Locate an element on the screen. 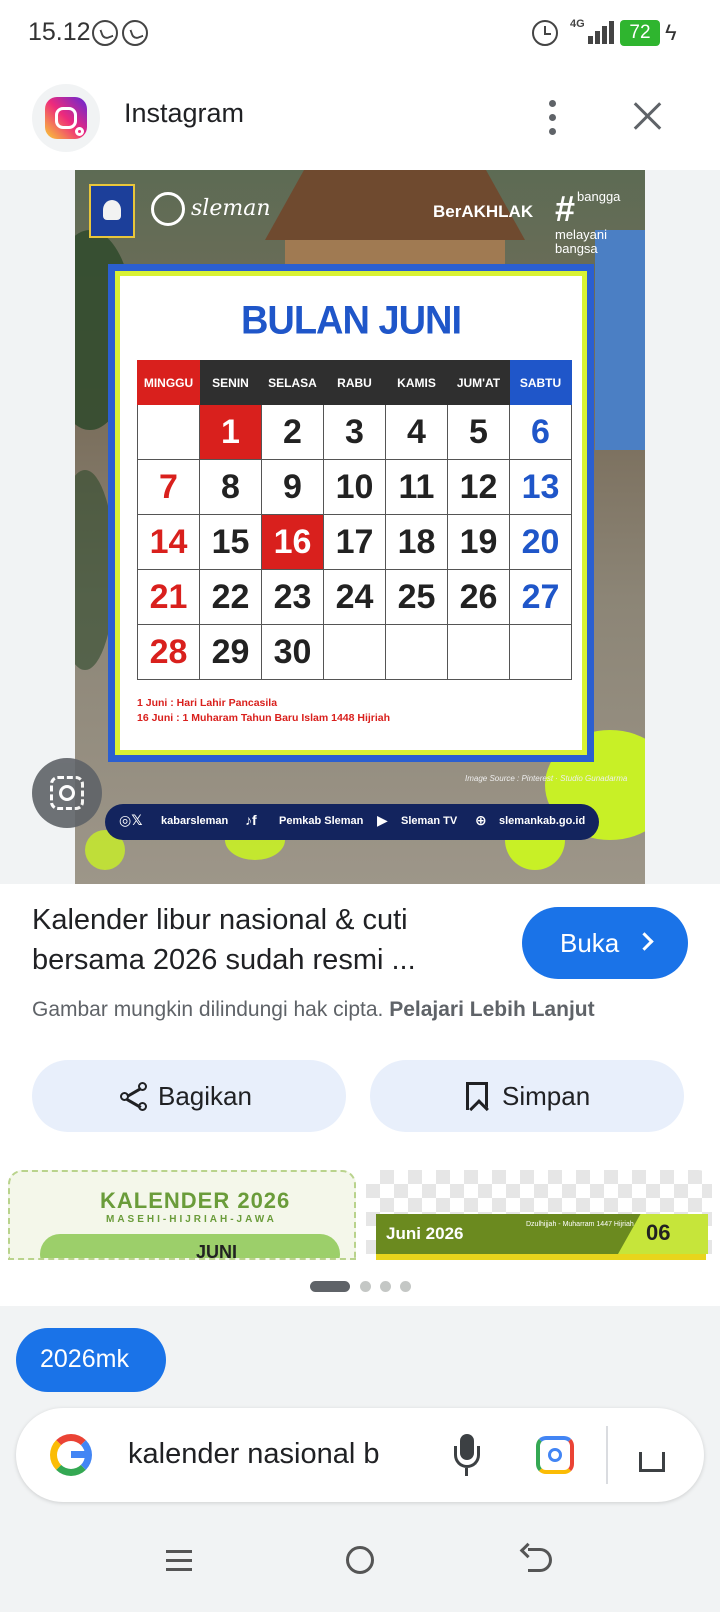 The width and height of the screenshot is (720, 1612). lens-search-button is located at coordinates (67, 793).